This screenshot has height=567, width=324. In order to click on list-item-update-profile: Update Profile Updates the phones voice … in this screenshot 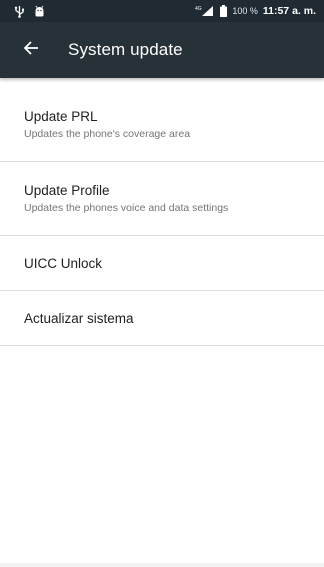, I will do `click(162, 199)`.